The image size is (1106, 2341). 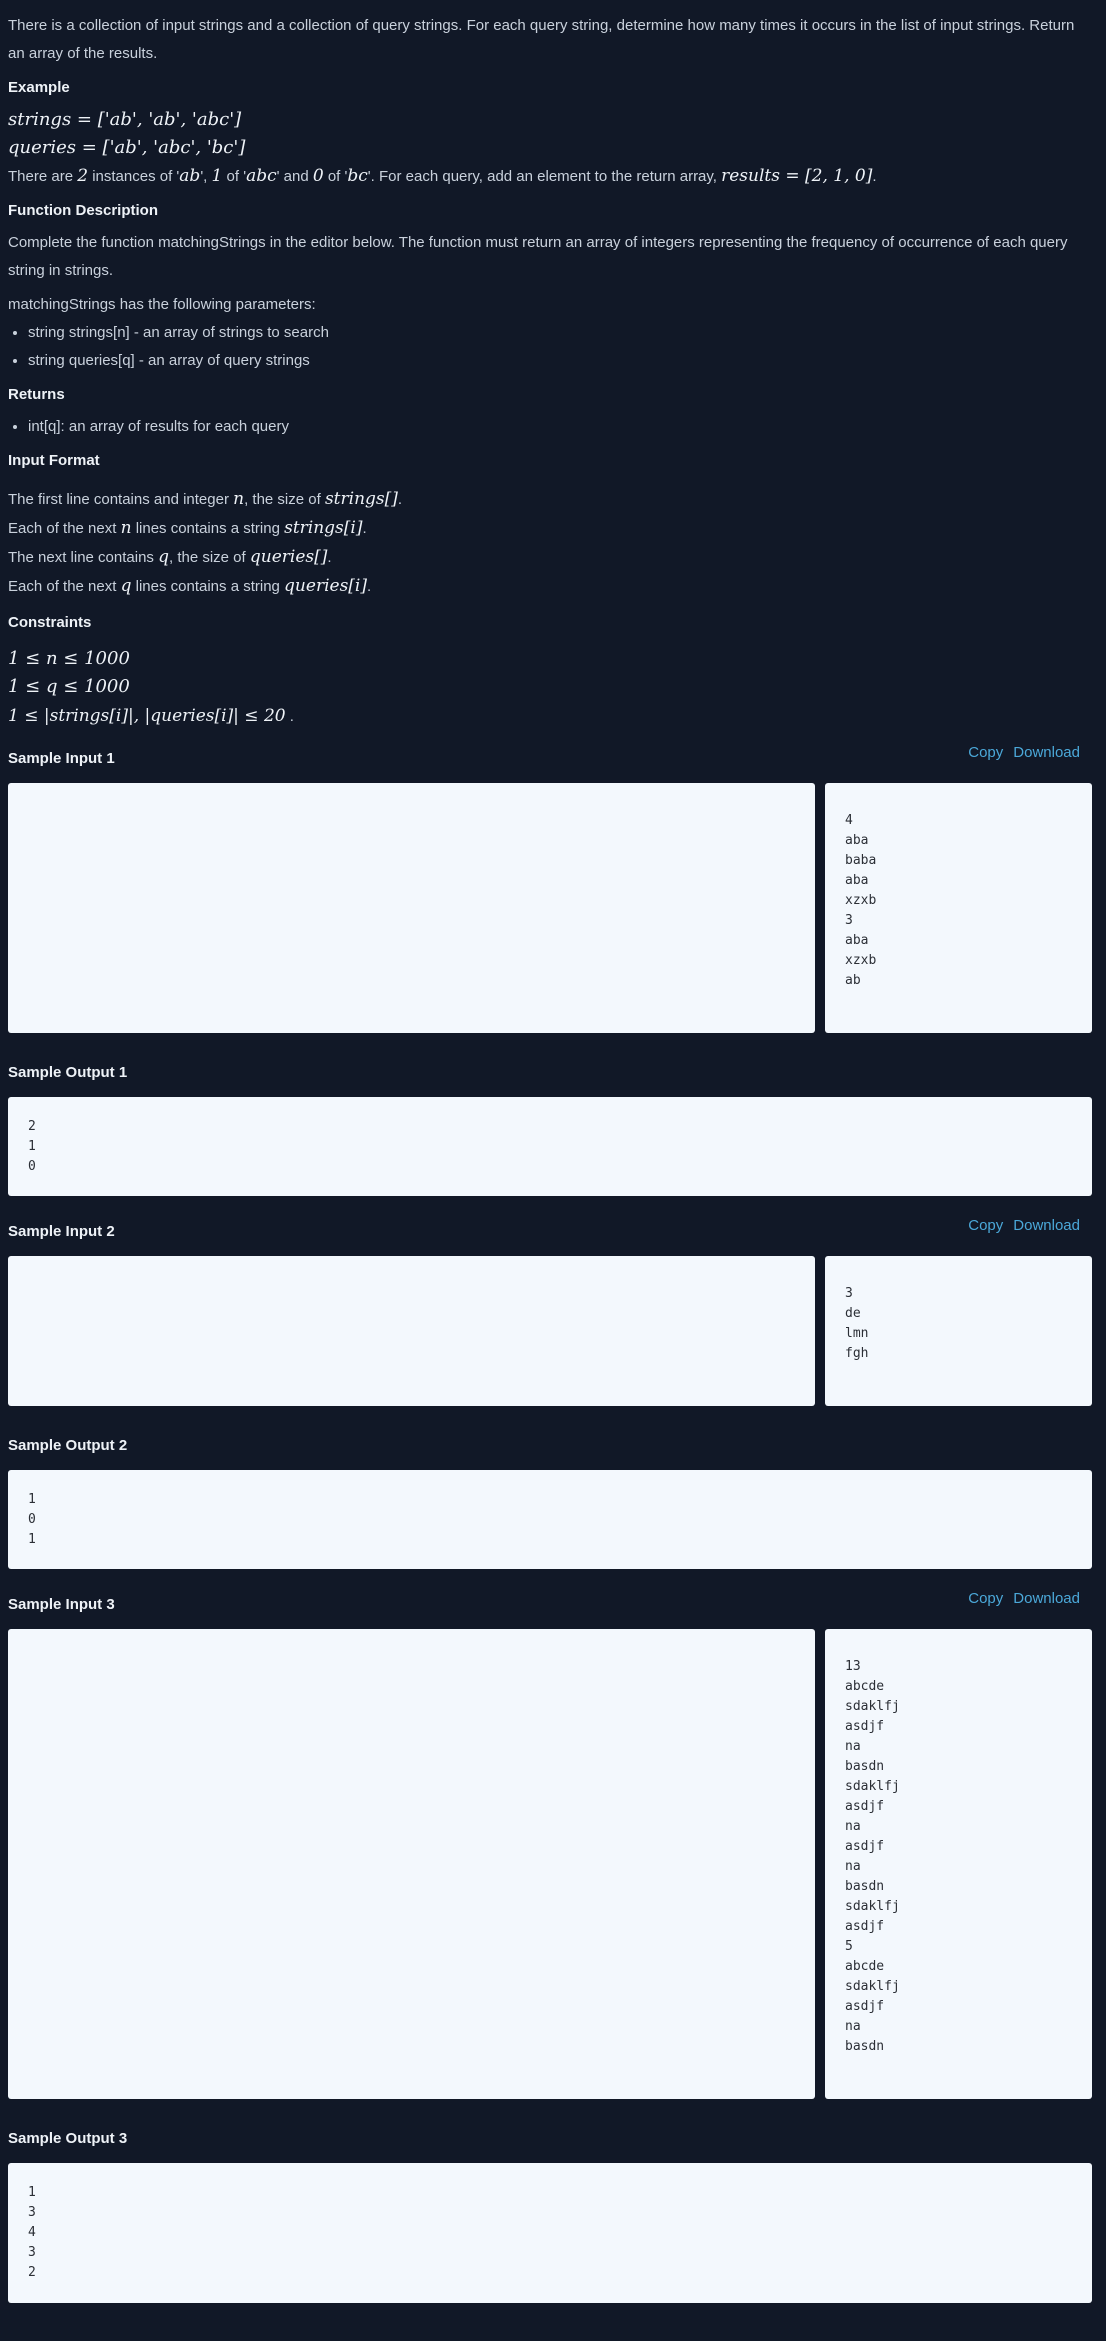 What do you see at coordinates (288, 557) in the screenshot?
I see `math-value: queries[]` at bounding box center [288, 557].